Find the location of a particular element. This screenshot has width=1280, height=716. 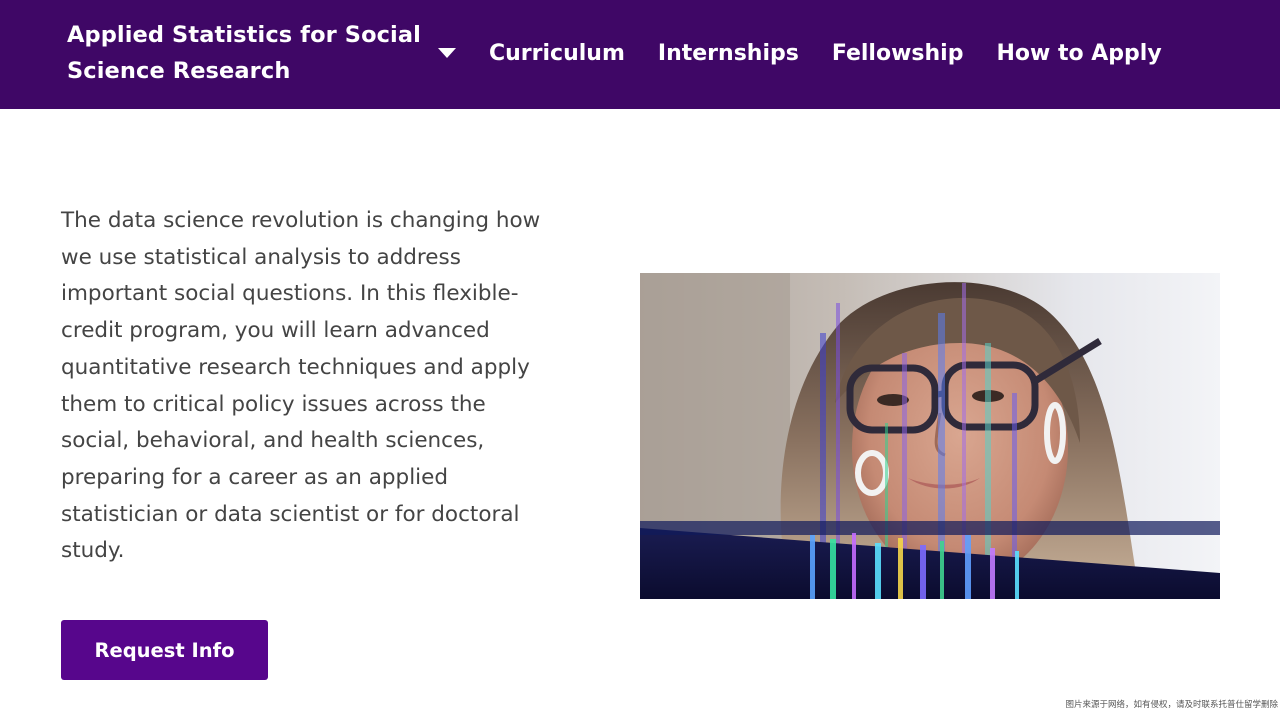

image-source-watermark: 图片来源于网络，如有侵权，请及时联系托普仕留学删除 is located at coordinates (1171, 705).